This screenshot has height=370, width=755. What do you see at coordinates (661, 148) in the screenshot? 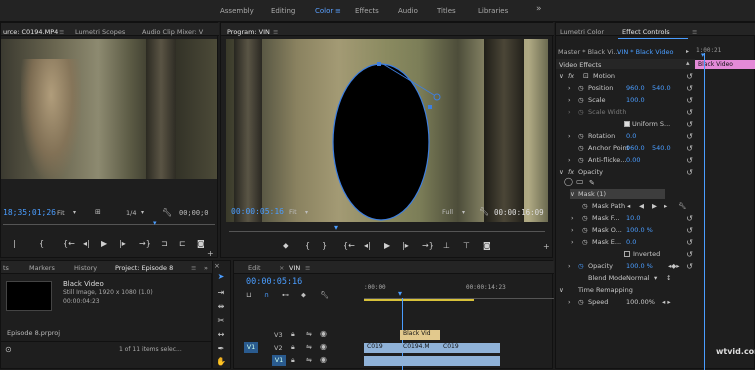
I see `anchor-y-value: 540.0` at bounding box center [661, 148].